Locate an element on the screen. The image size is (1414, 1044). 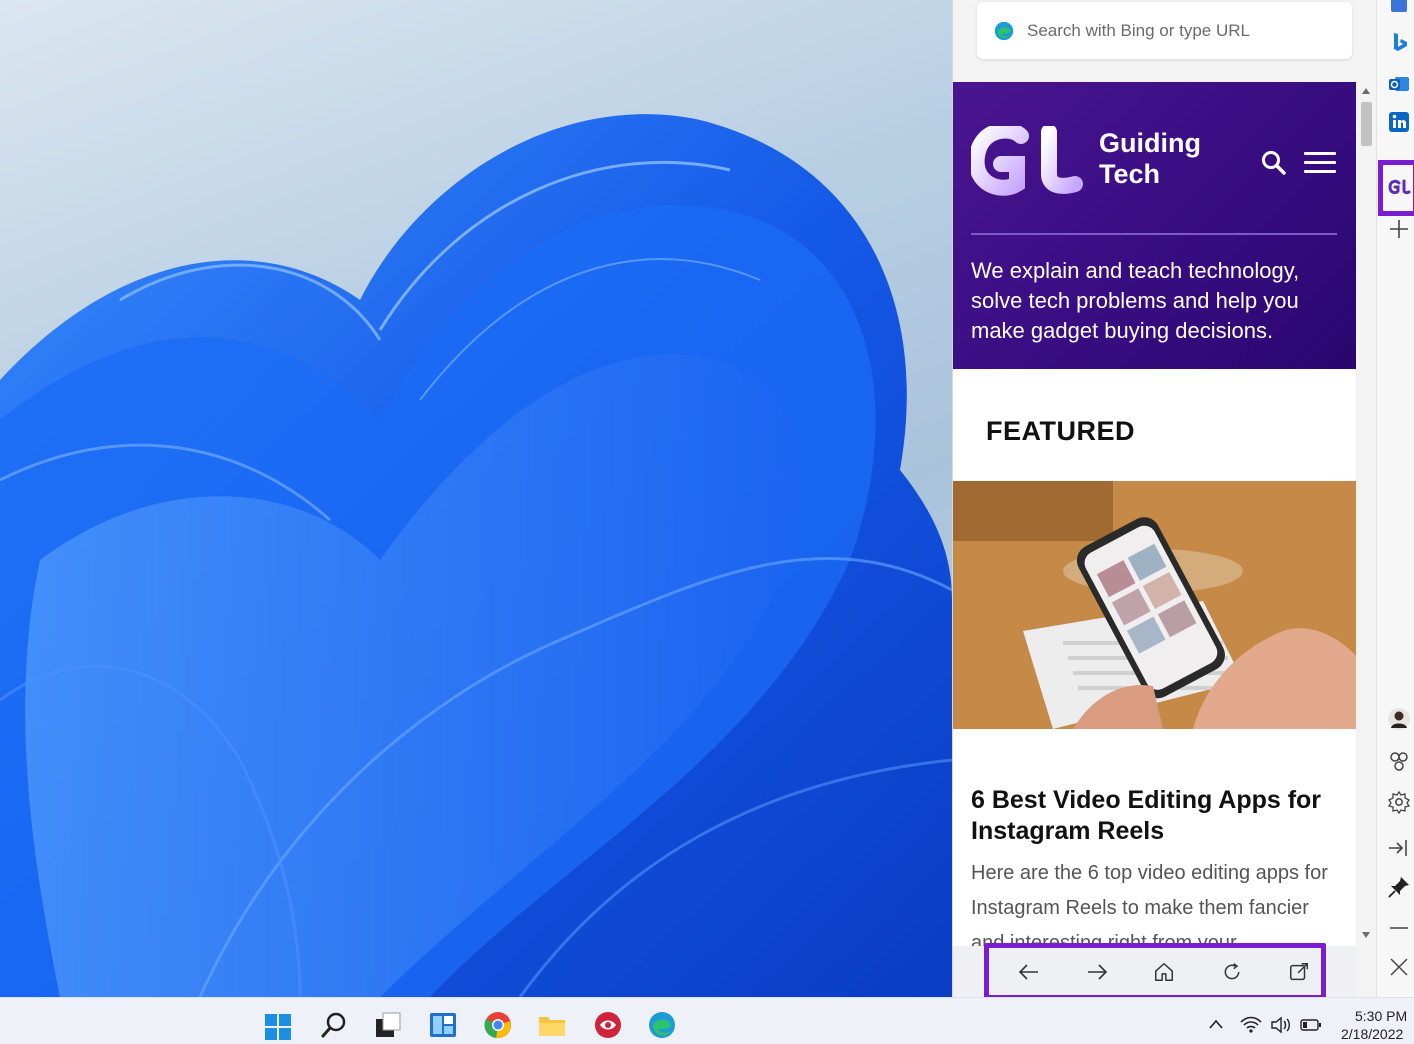
phone-photo is located at coordinates (1154, 605).